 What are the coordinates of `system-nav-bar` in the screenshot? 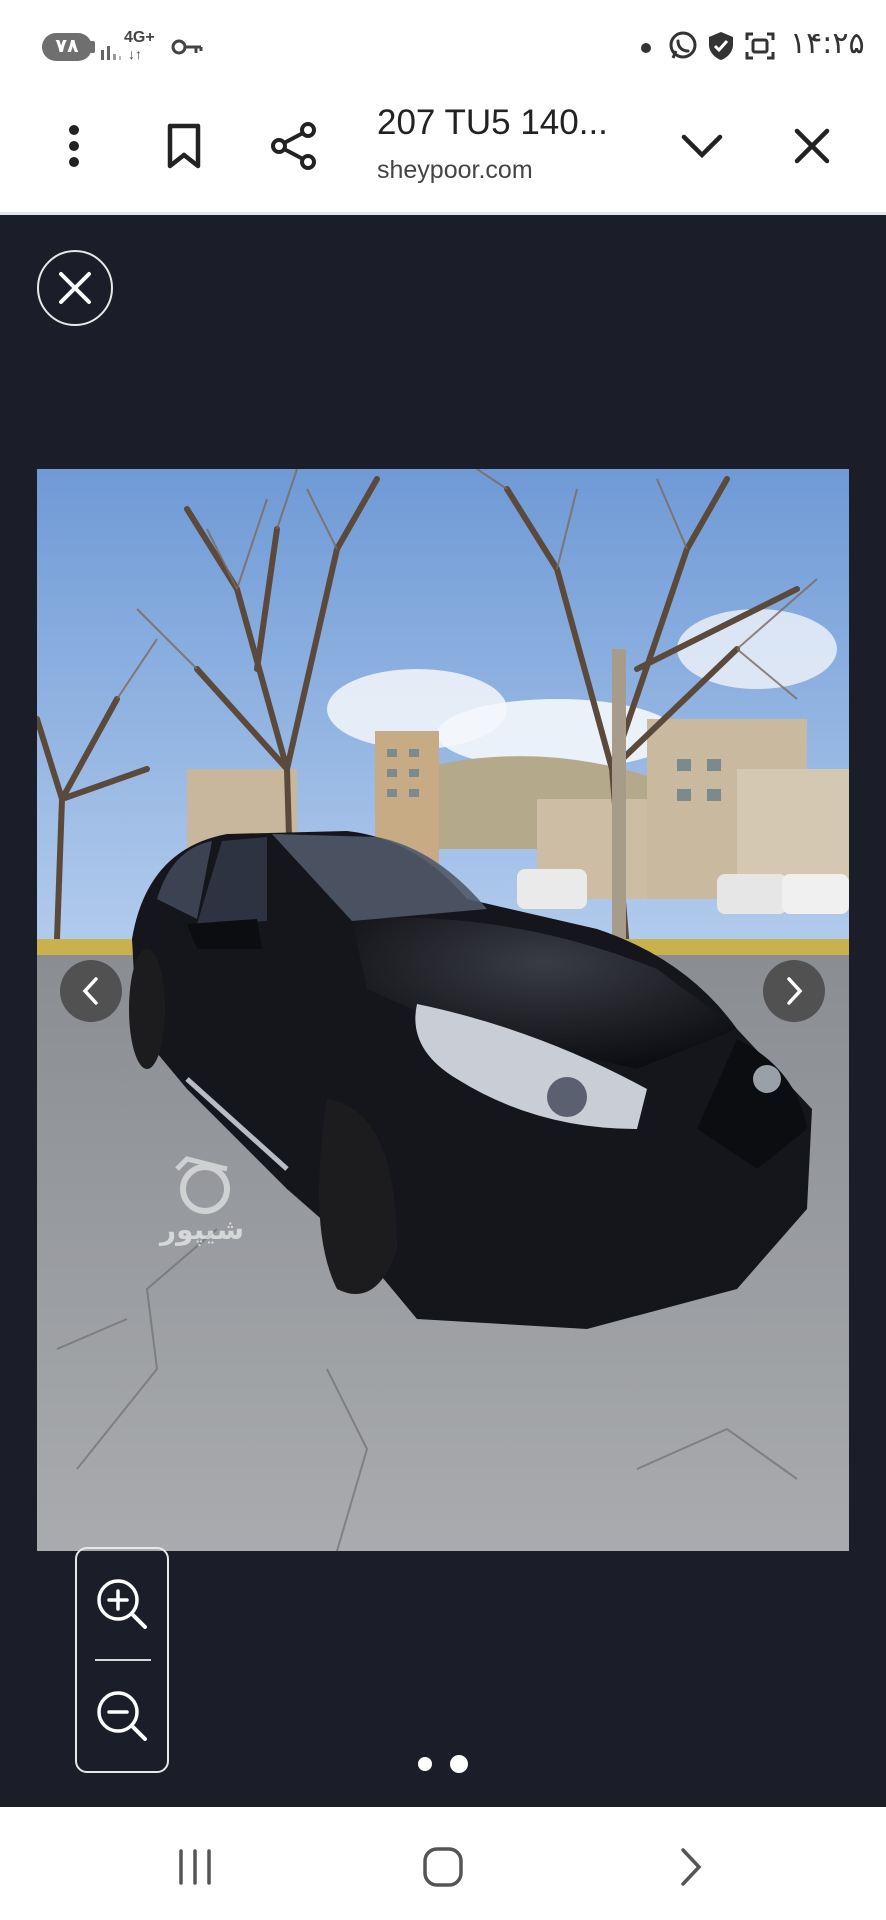 It's located at (443, 1863).